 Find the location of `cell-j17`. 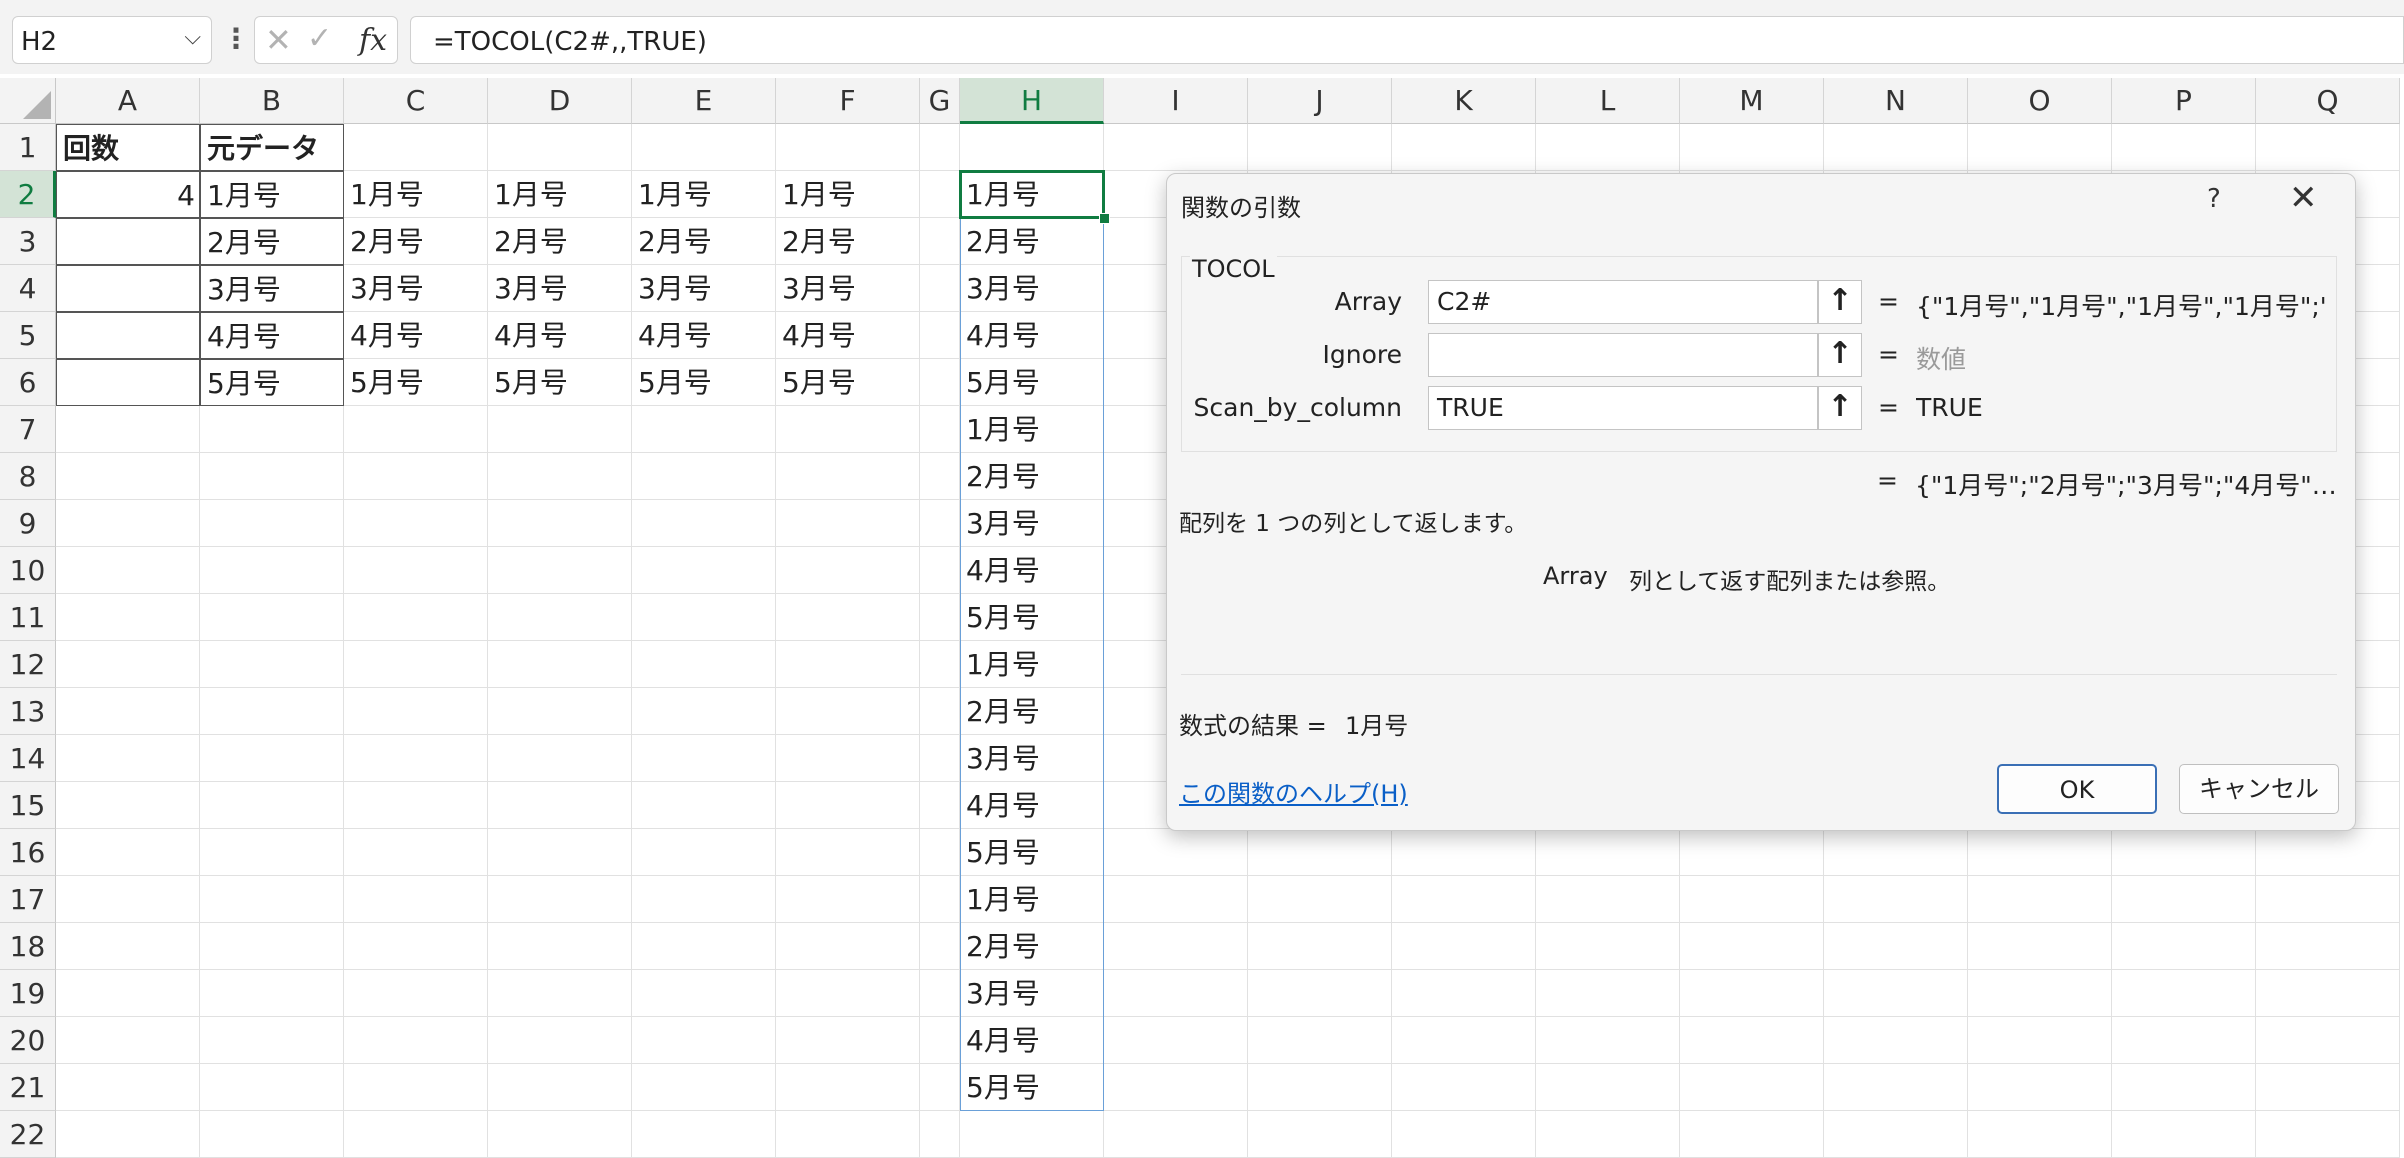

cell-j17 is located at coordinates (1320, 899).